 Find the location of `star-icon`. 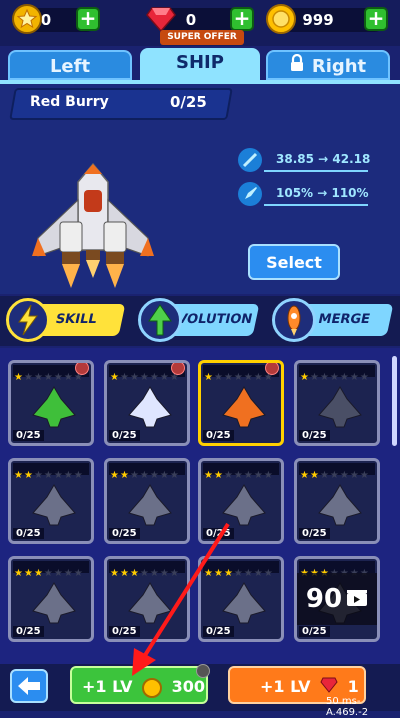

star-icon is located at coordinates (27, 19).